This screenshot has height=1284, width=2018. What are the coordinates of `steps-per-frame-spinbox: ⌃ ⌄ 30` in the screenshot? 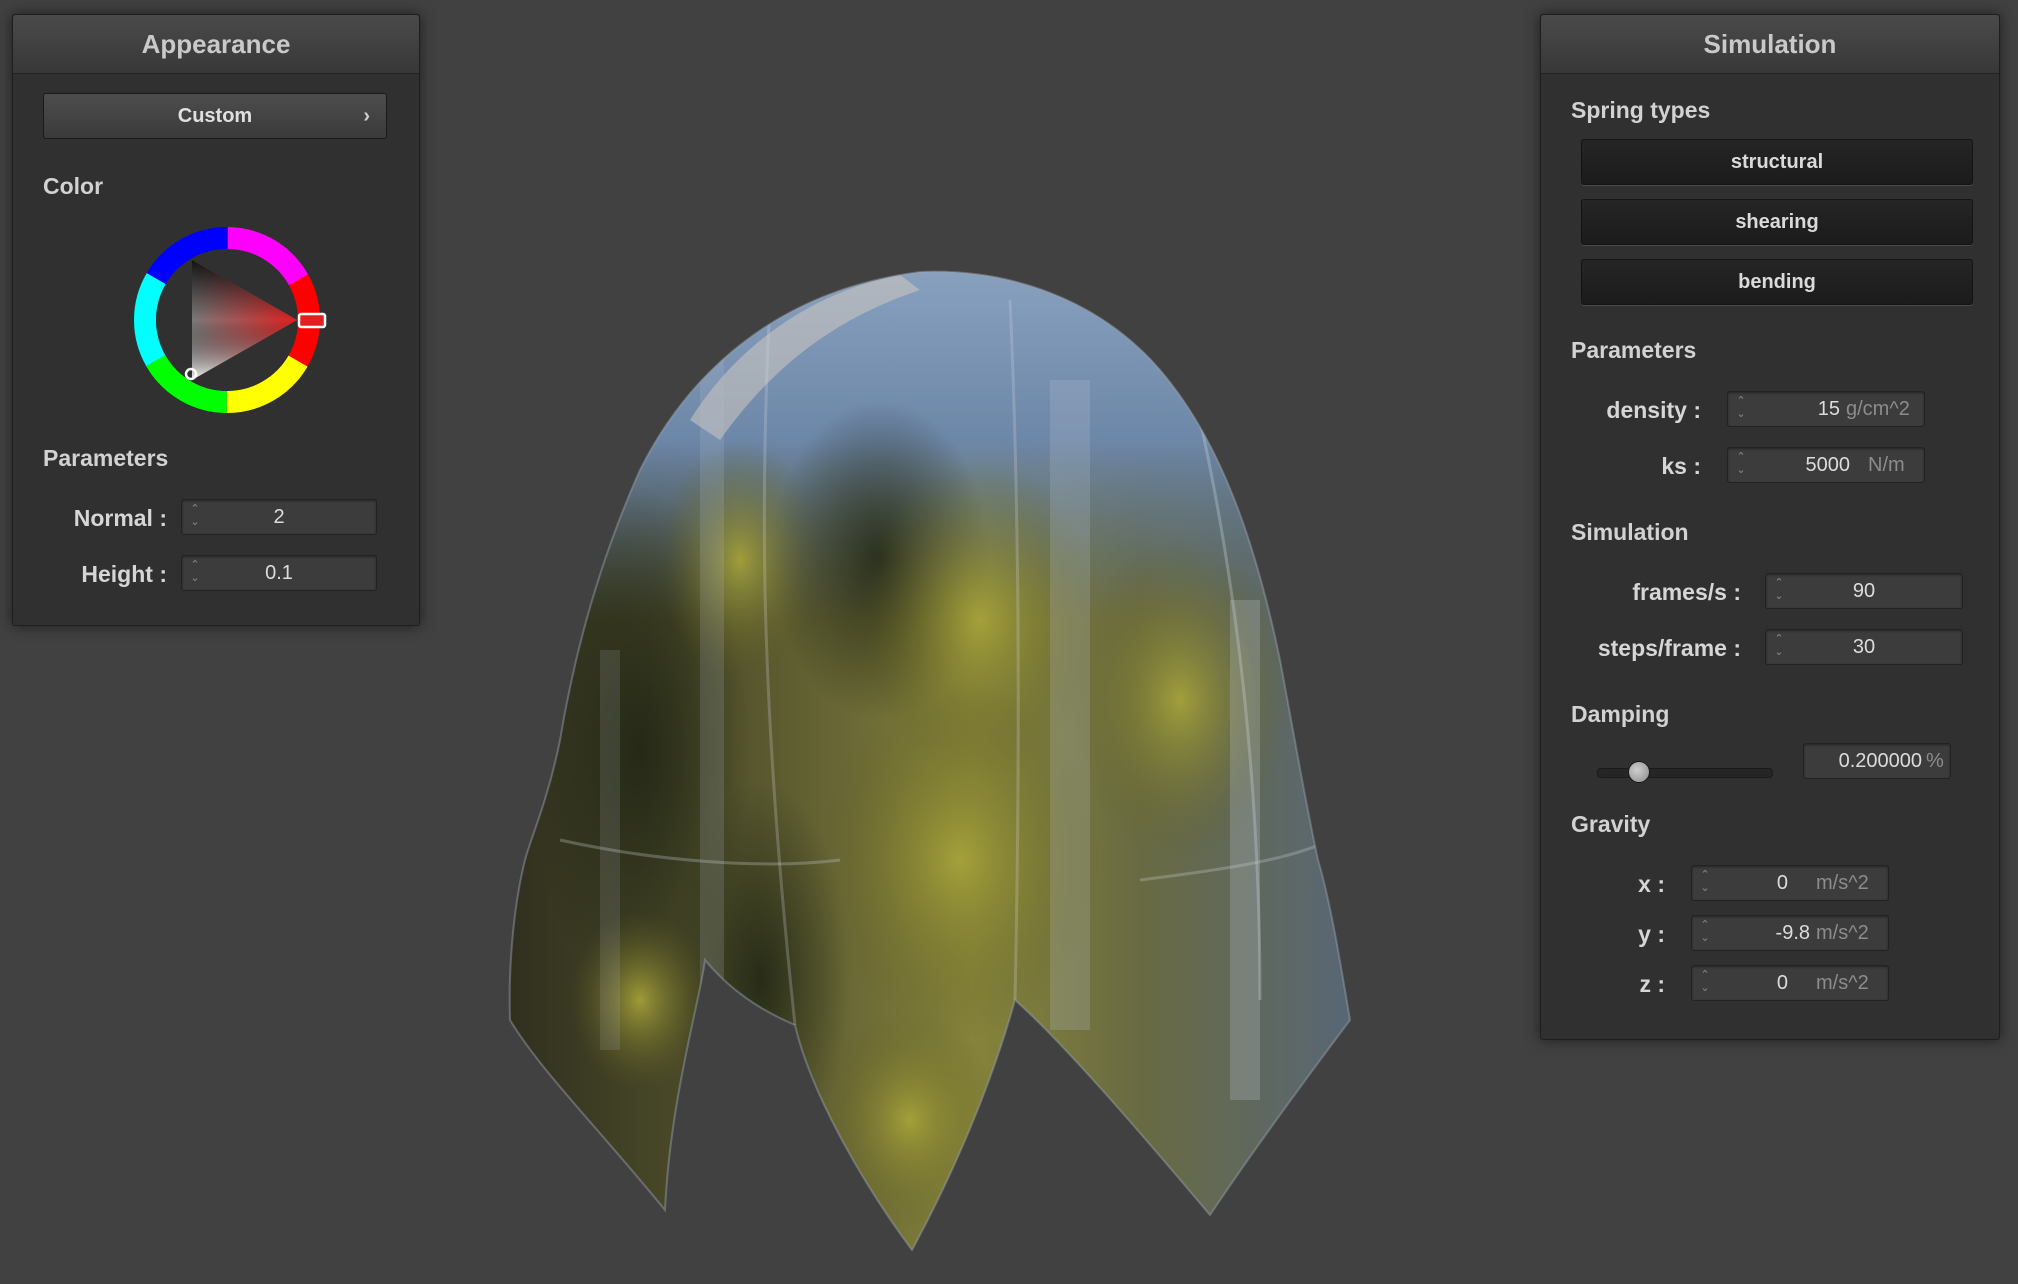 It's located at (1864, 647).